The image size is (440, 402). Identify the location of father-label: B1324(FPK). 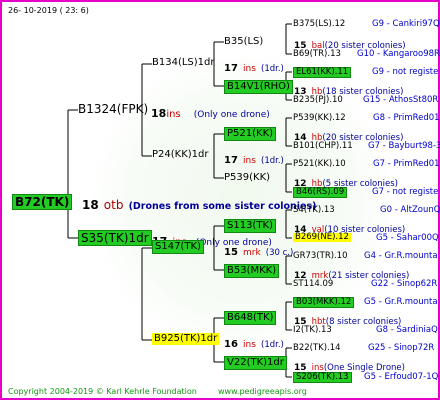
(113, 109).